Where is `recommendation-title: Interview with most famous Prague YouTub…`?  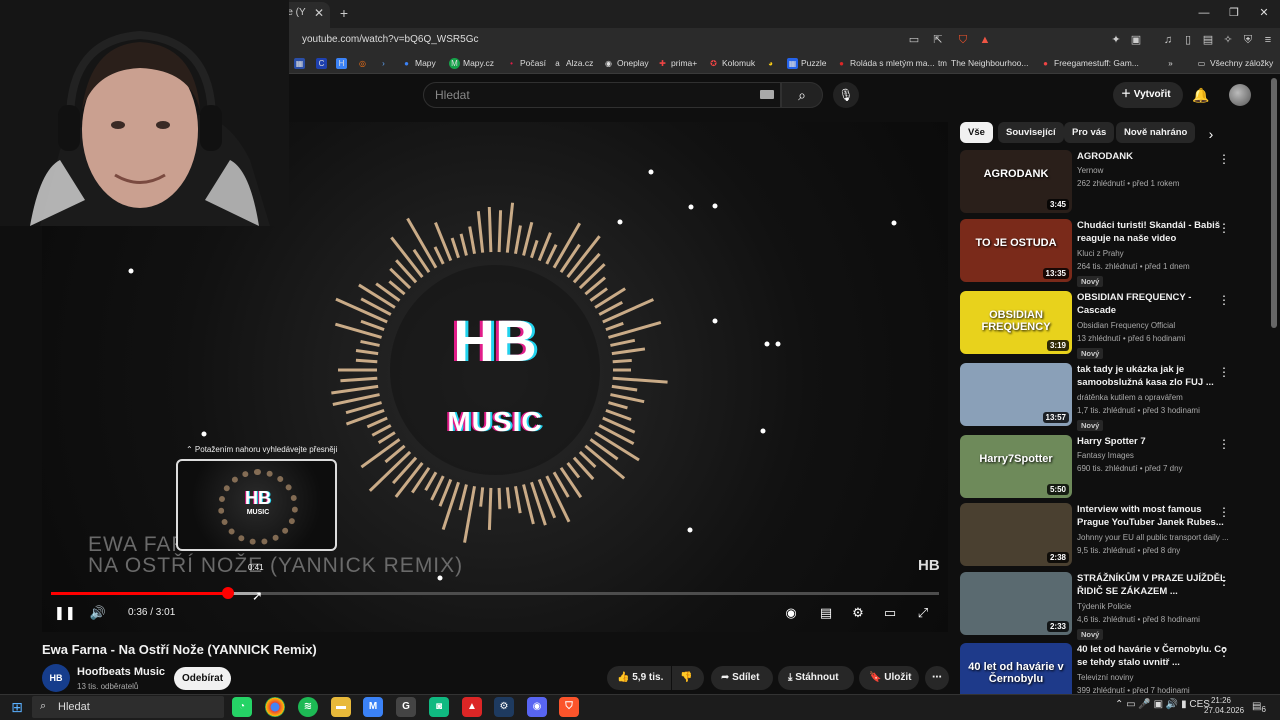 recommendation-title: Interview with most famous Prague YouTub… is located at coordinates (1152, 516).